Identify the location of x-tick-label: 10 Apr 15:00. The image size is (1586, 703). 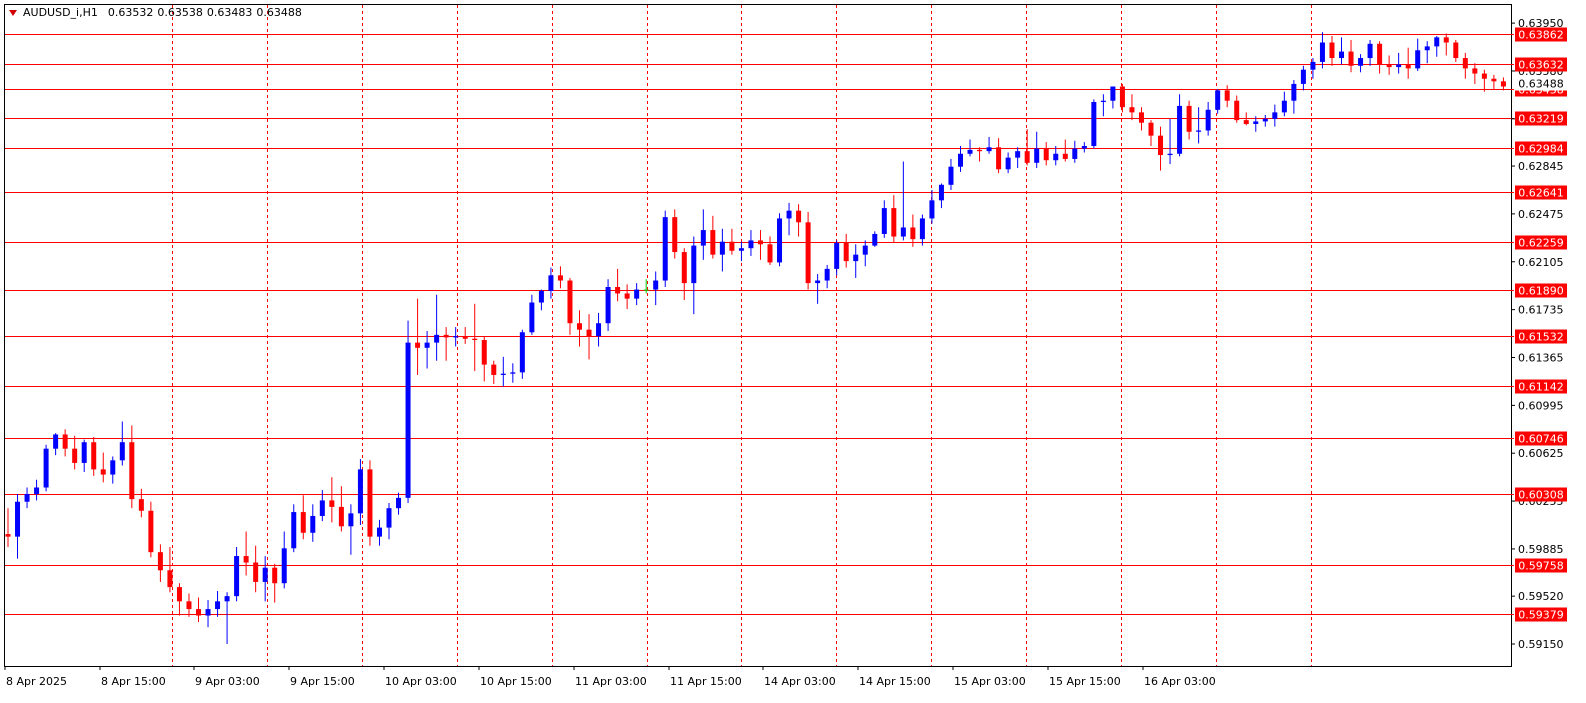
(516, 681).